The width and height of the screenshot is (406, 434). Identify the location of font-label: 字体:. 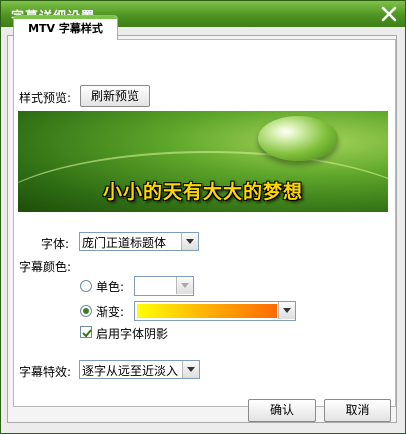
(55, 244).